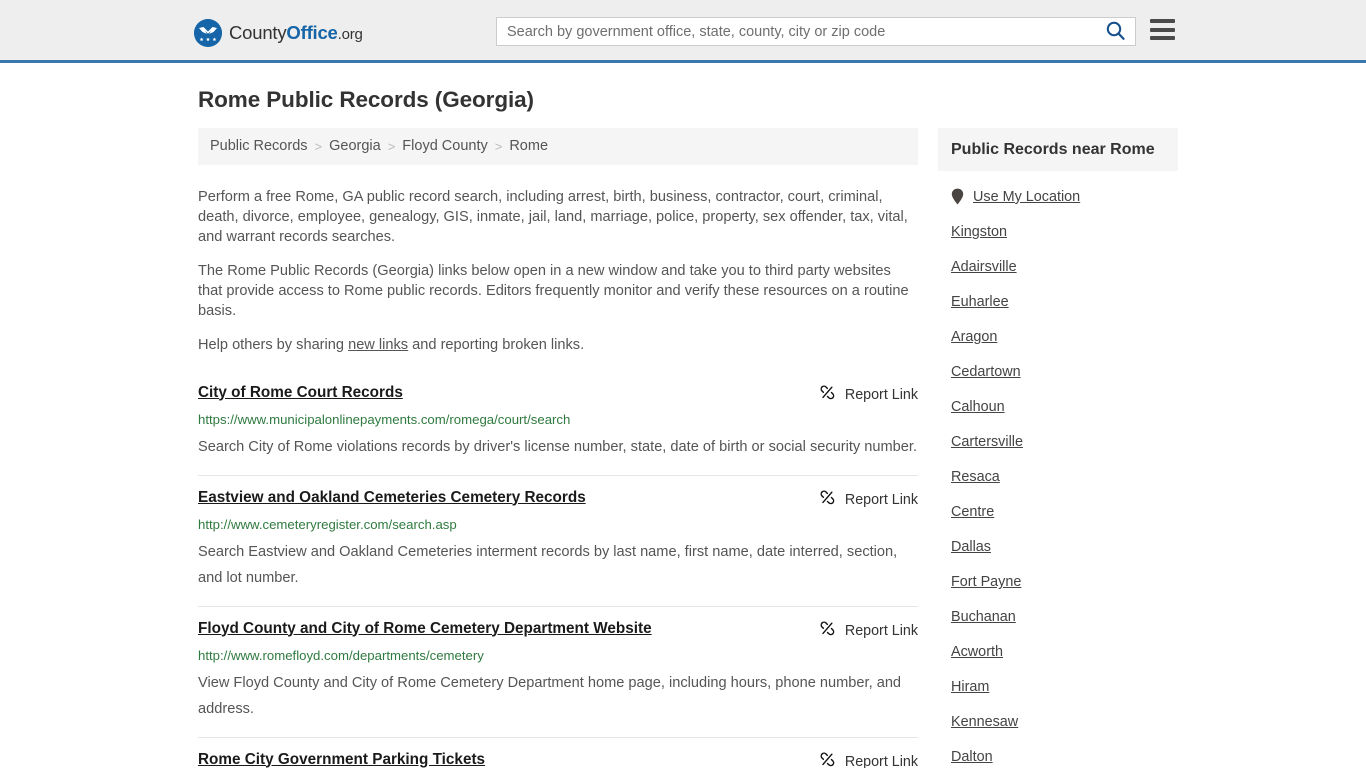  Describe the element at coordinates (1058, 616) in the screenshot. I see `sidebar-item-buchanan: Buchanan` at that location.